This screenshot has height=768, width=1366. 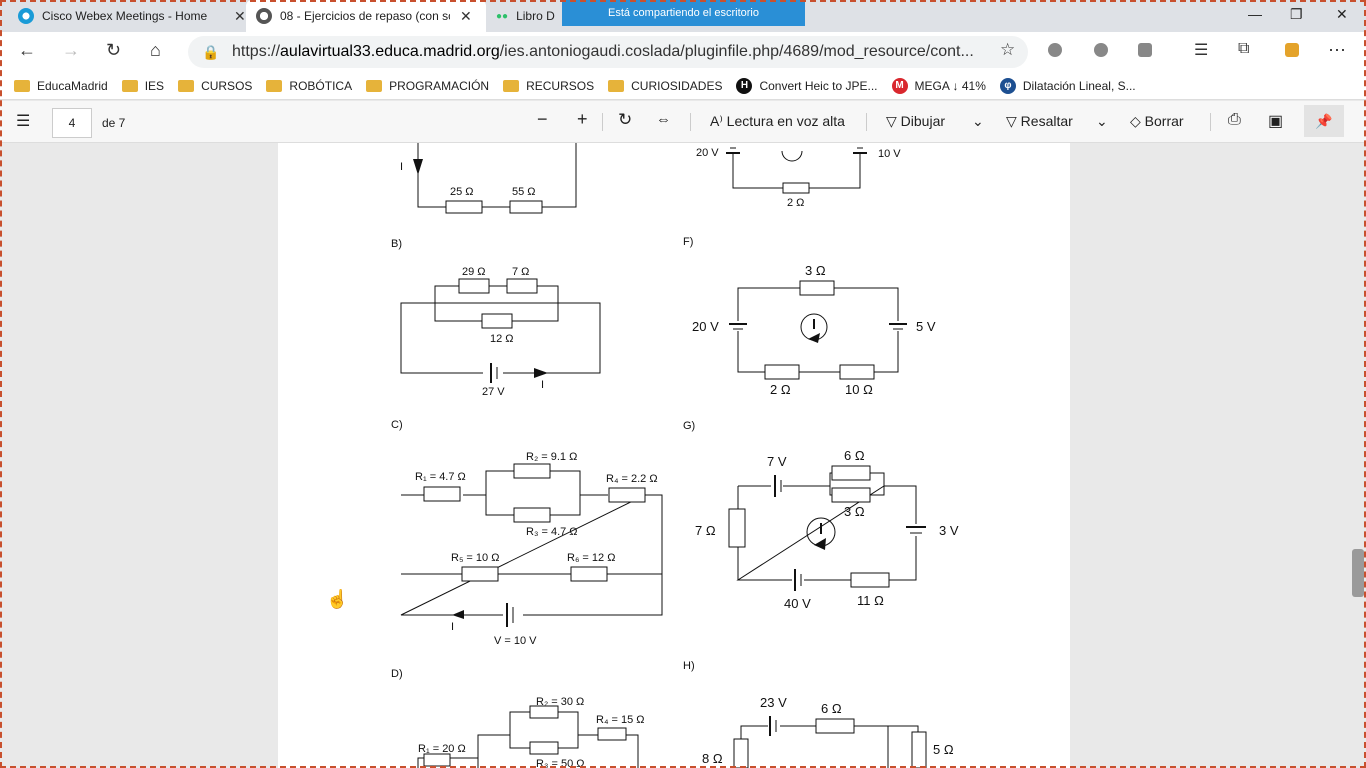 I want to click on resistor-label: 7 Ω, so click(x=705, y=530).